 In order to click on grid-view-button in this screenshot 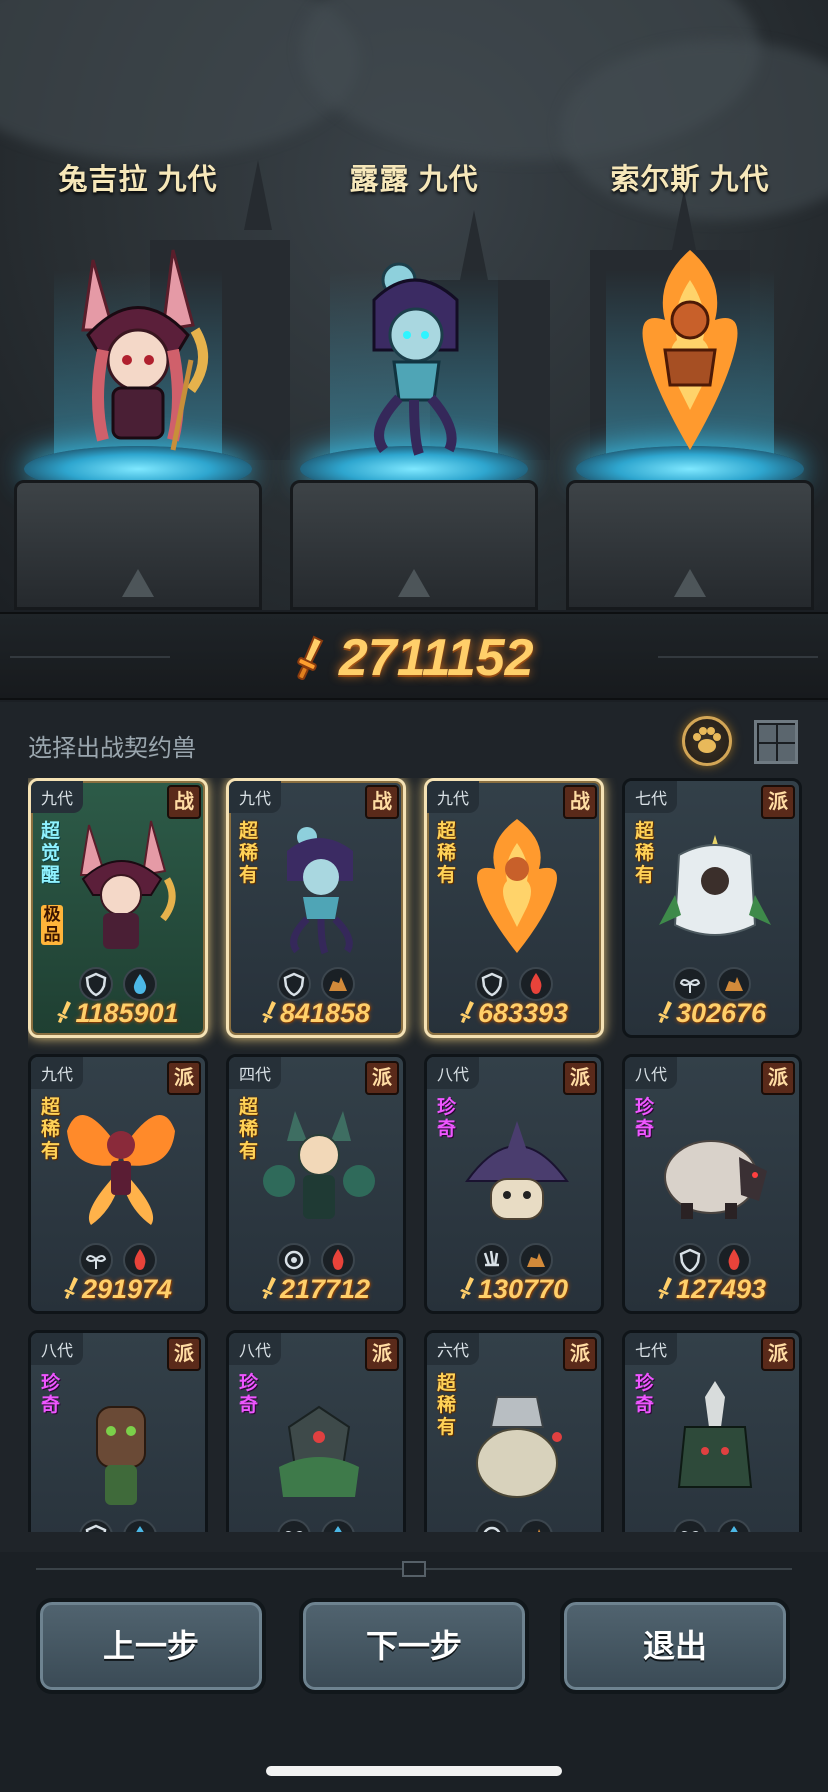, I will do `click(776, 742)`.